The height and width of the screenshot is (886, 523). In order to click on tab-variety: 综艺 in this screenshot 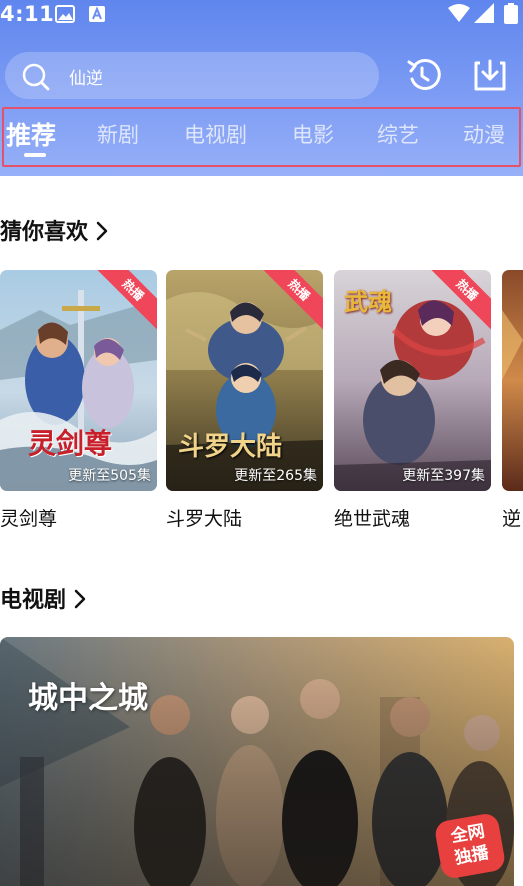, I will do `click(398, 134)`.